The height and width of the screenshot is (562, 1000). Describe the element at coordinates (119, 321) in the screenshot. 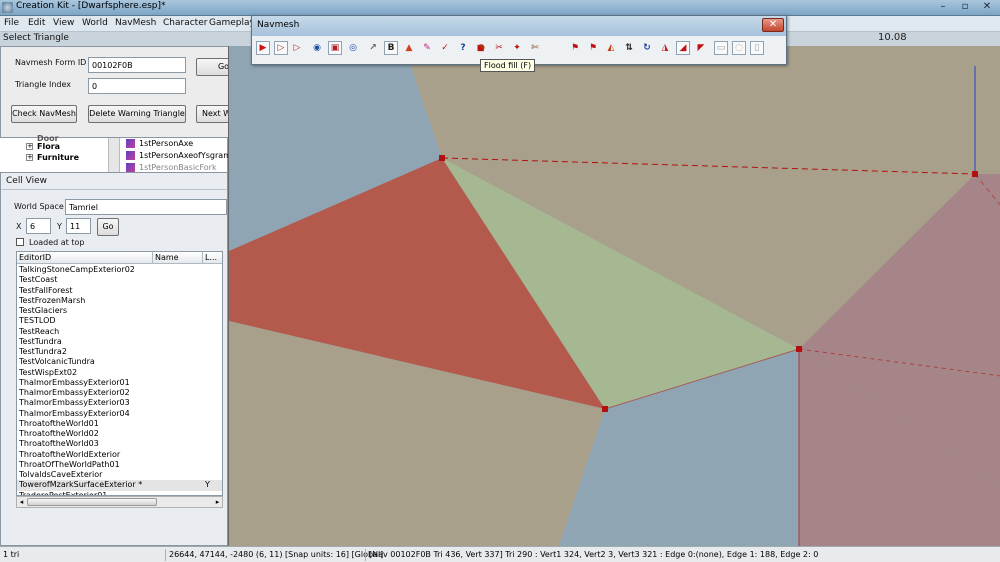

I see `table-row: TESTLOD` at that location.